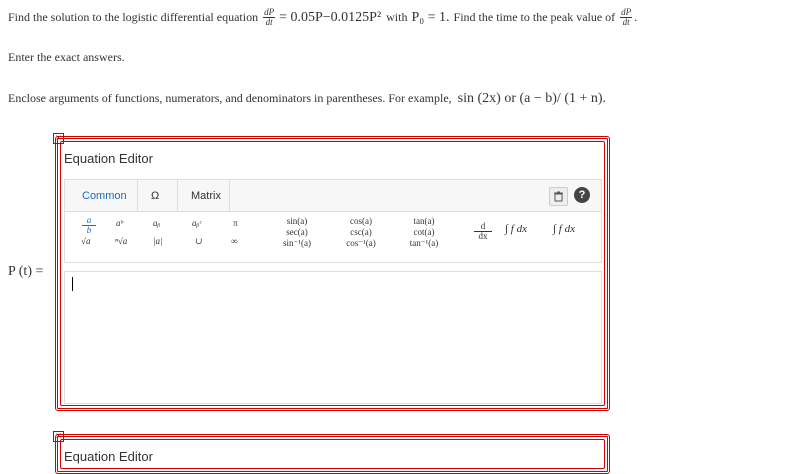  I want to click on instruction-example: sin (2x) or (a − b)/ (1 + n)., so click(532, 98).